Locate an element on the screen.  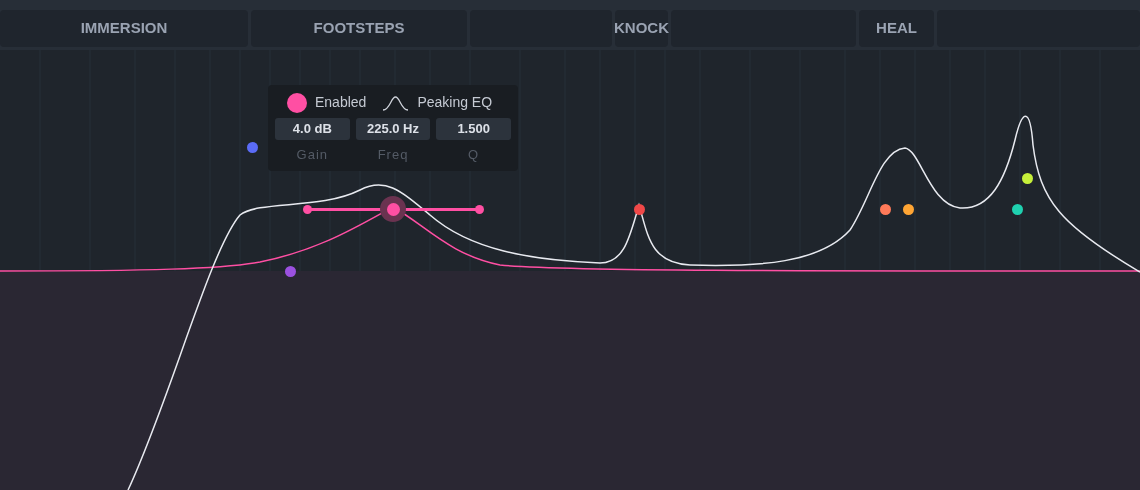
enabled-label: Enabled is located at coordinates (341, 102).